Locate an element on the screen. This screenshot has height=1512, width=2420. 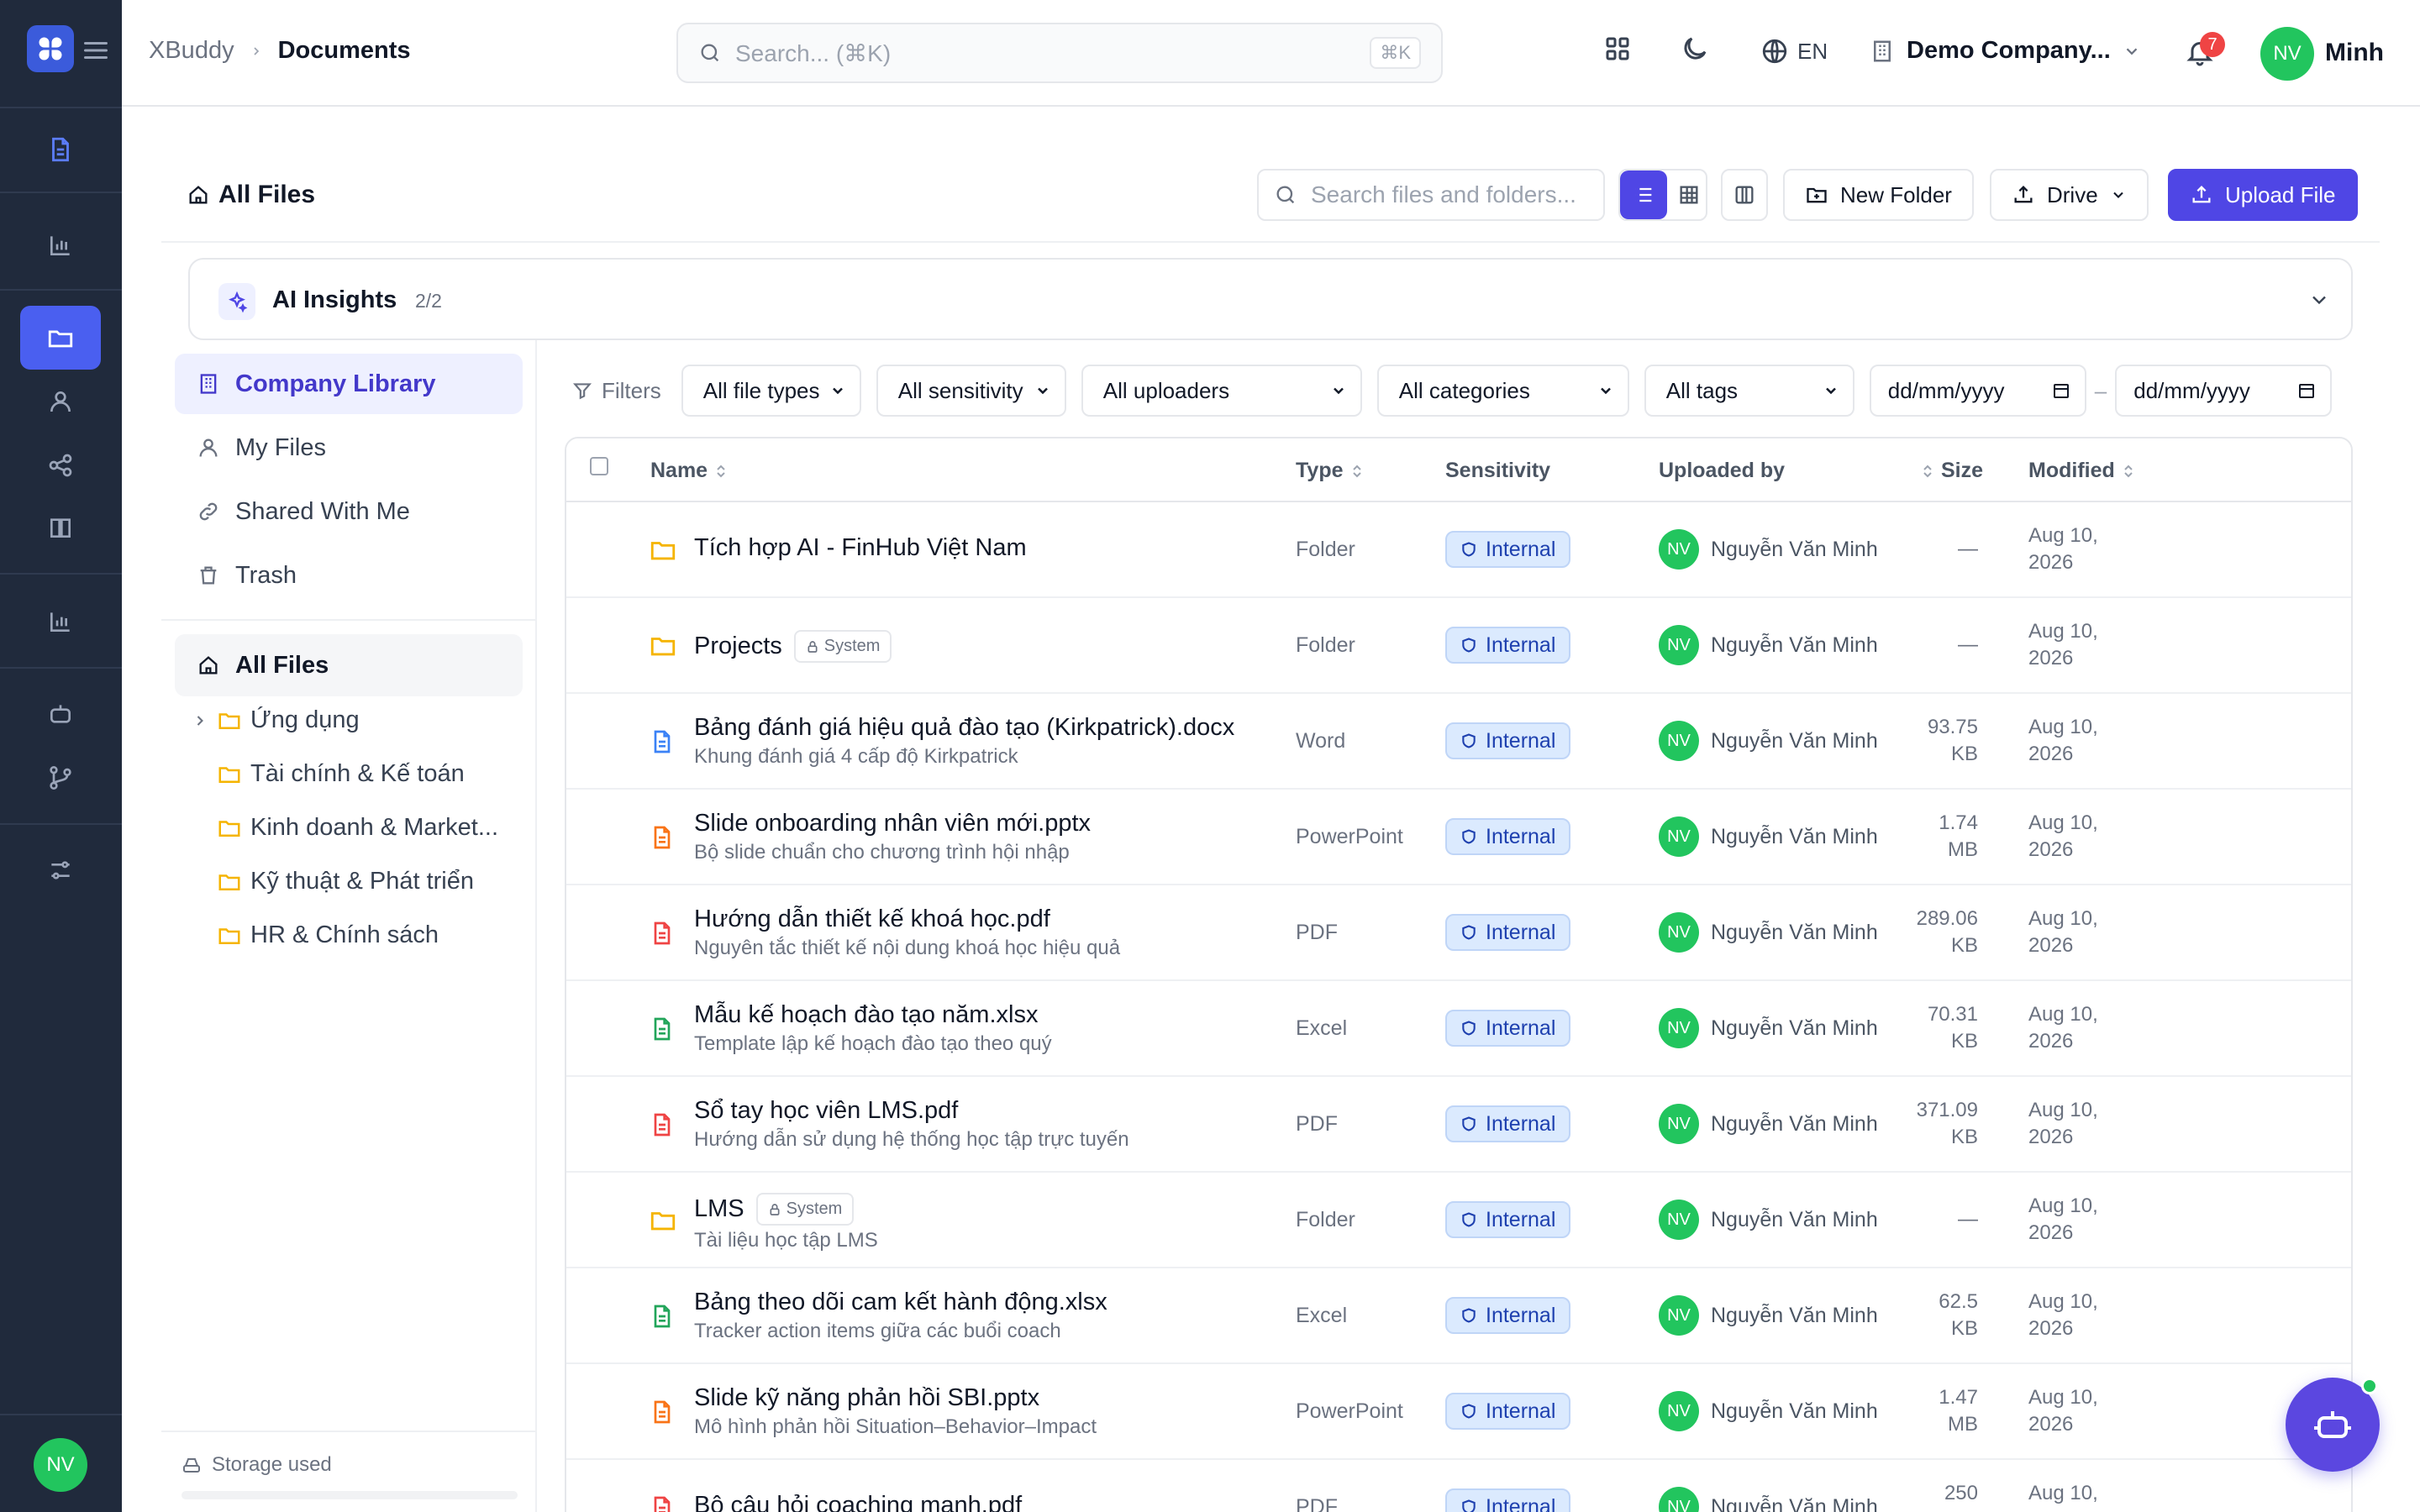
uploader-name: Nguyễn Văn Minh is located at coordinates (1795, 836).